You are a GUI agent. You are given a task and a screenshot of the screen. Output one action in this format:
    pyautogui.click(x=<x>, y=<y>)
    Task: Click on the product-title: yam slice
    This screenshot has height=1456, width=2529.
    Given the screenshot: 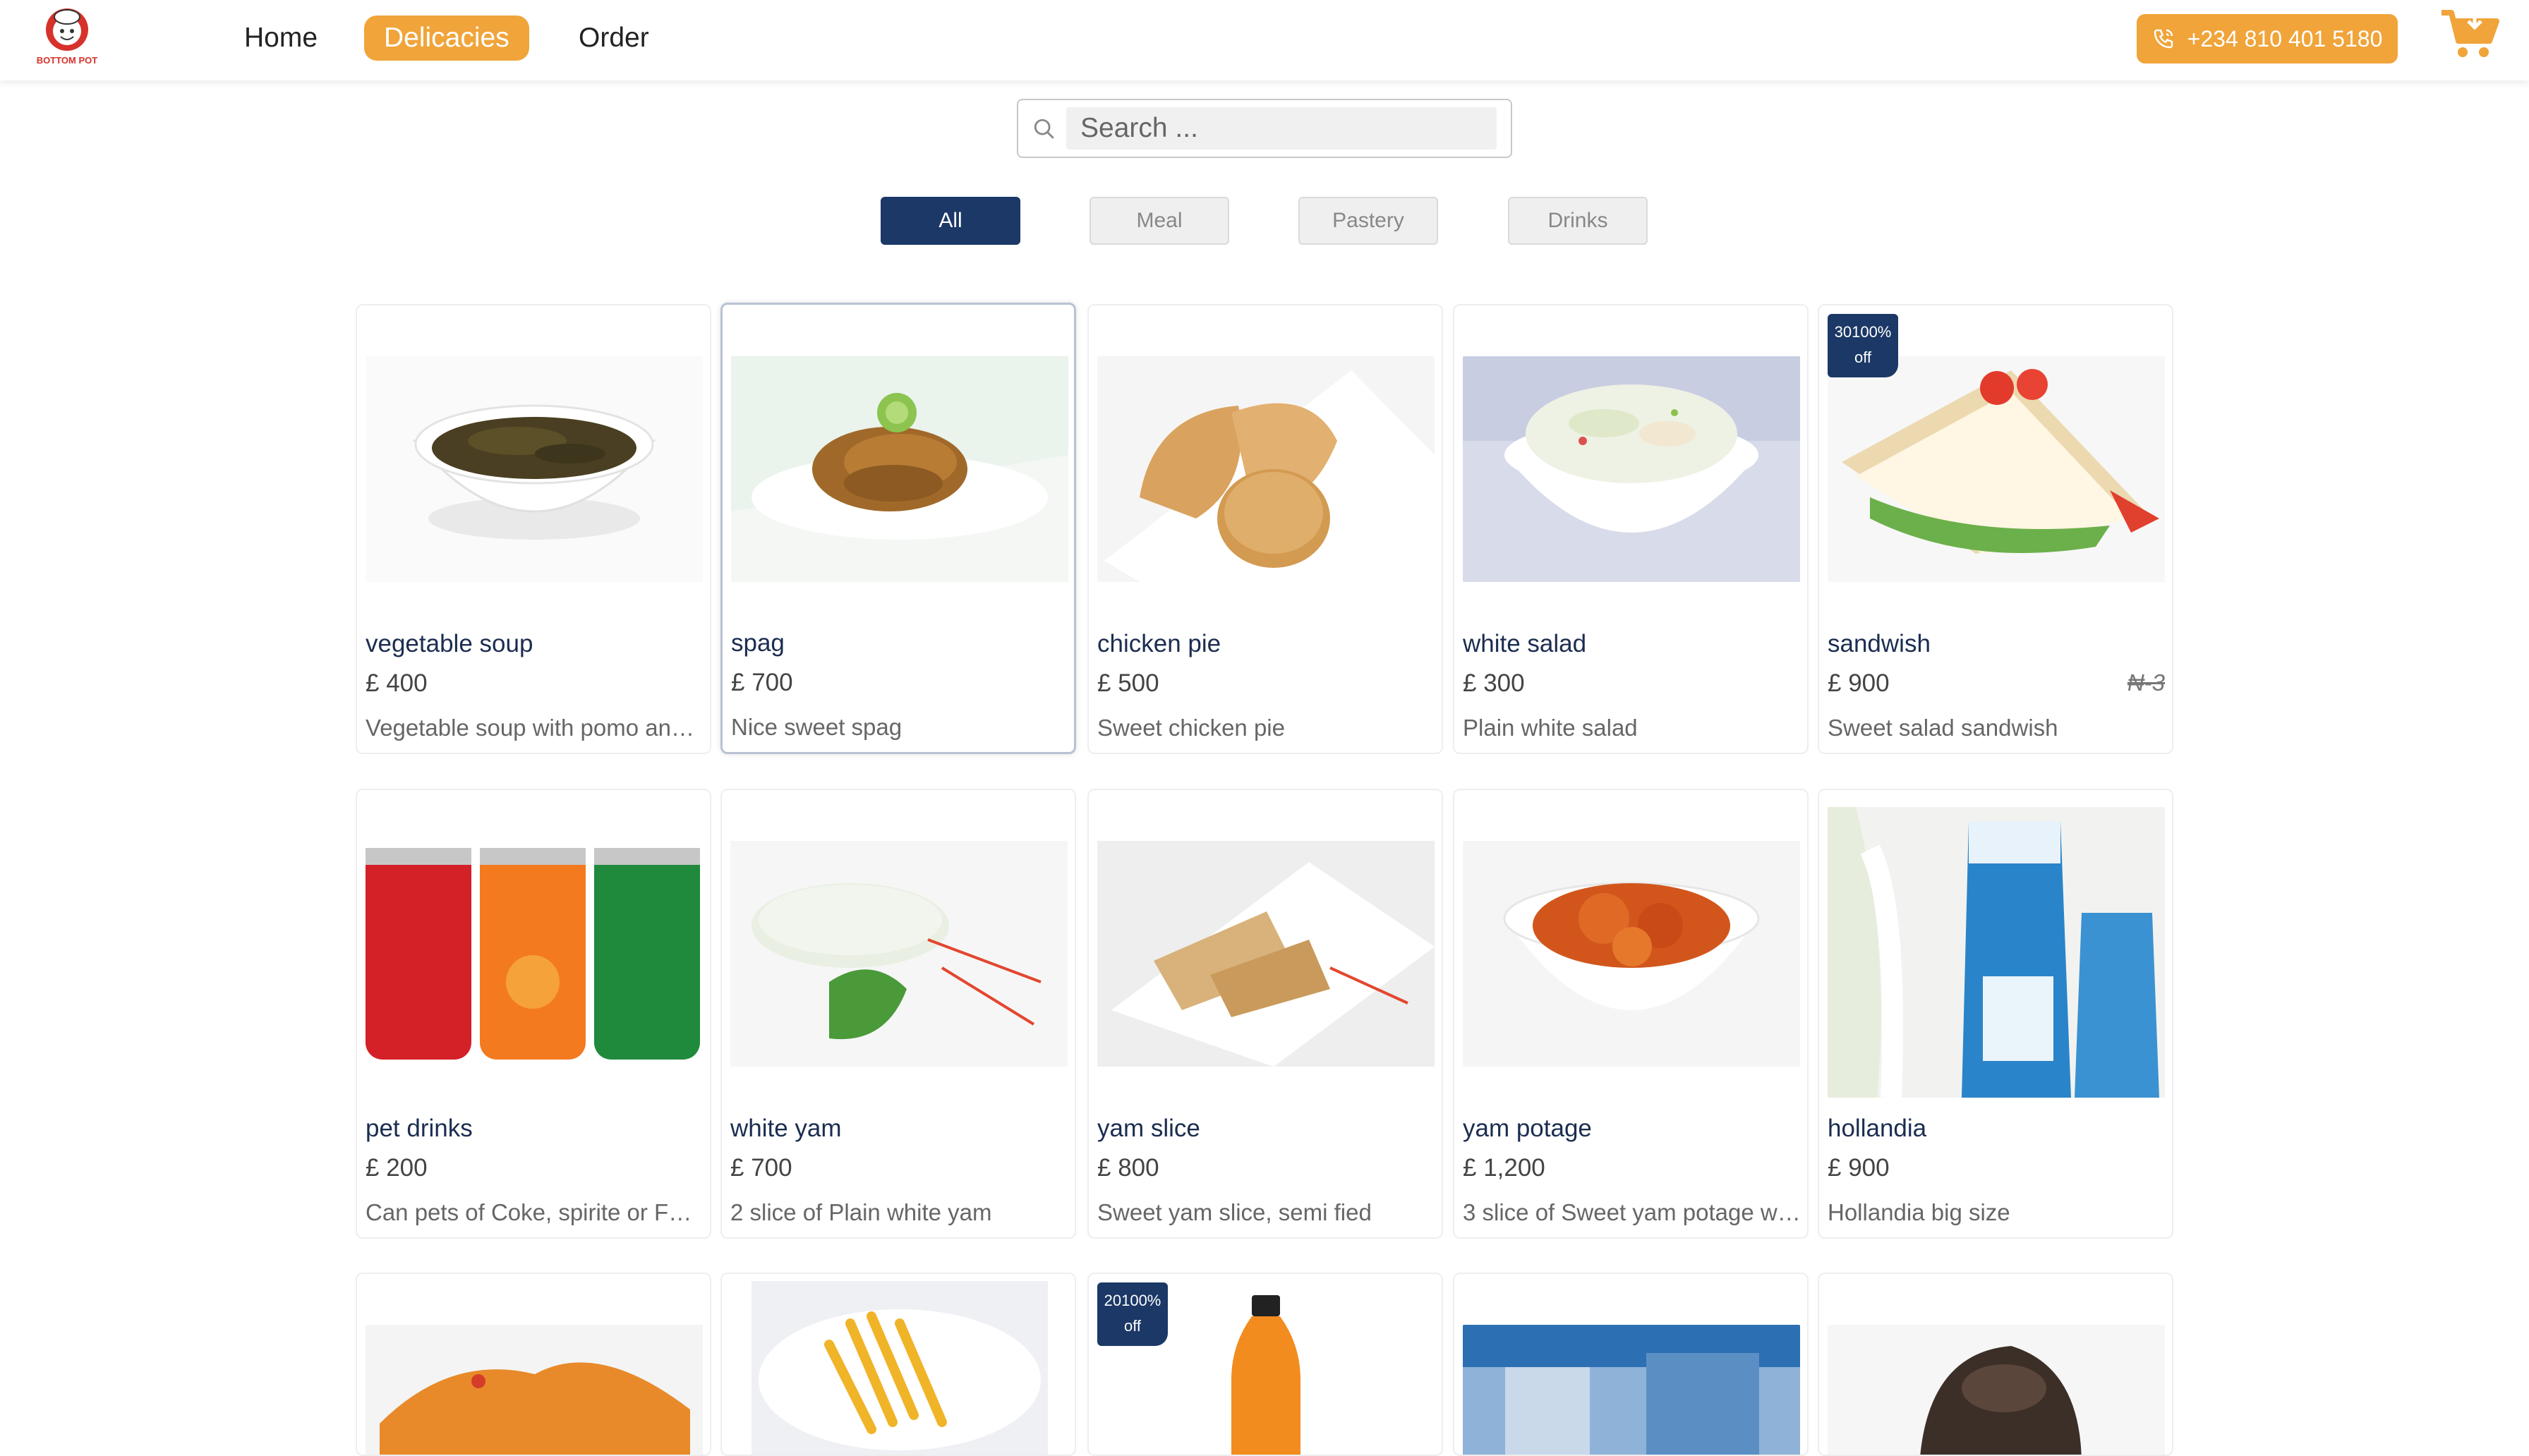 What is the action you would take?
    pyautogui.click(x=1148, y=1129)
    